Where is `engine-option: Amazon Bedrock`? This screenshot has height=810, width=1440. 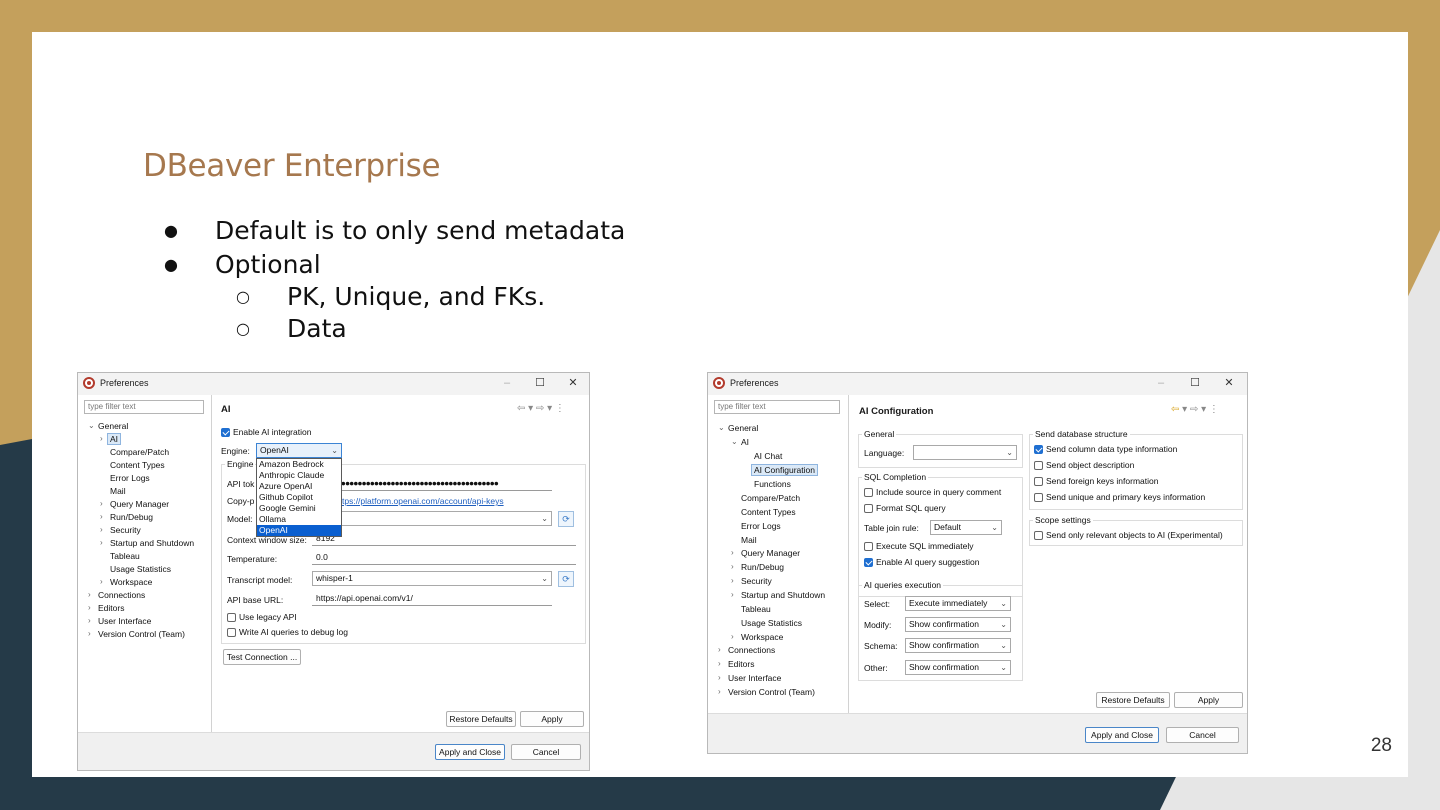 engine-option: Amazon Bedrock is located at coordinates (299, 464).